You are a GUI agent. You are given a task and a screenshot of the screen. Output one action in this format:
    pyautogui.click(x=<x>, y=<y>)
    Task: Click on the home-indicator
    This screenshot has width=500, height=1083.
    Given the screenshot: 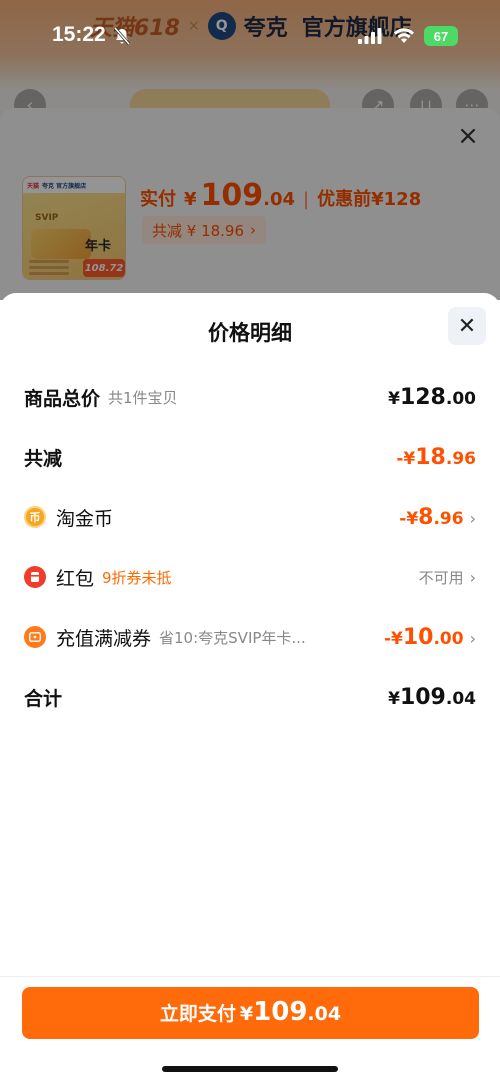 What is the action you would take?
    pyautogui.click(x=250, y=1069)
    